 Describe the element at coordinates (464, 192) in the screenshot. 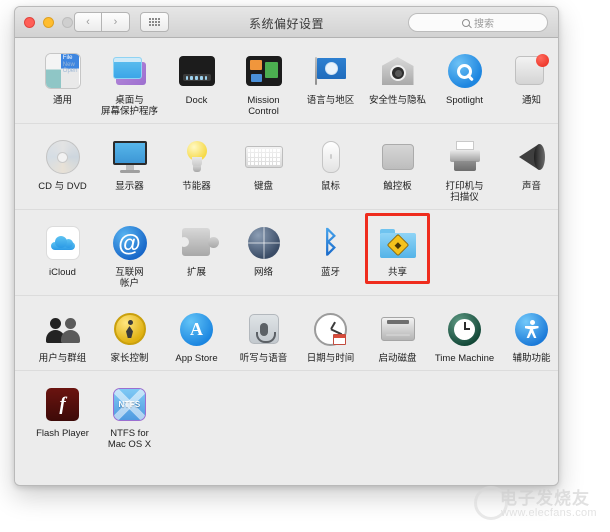

I see `pane-label: 打印机与 扫描仪` at that location.